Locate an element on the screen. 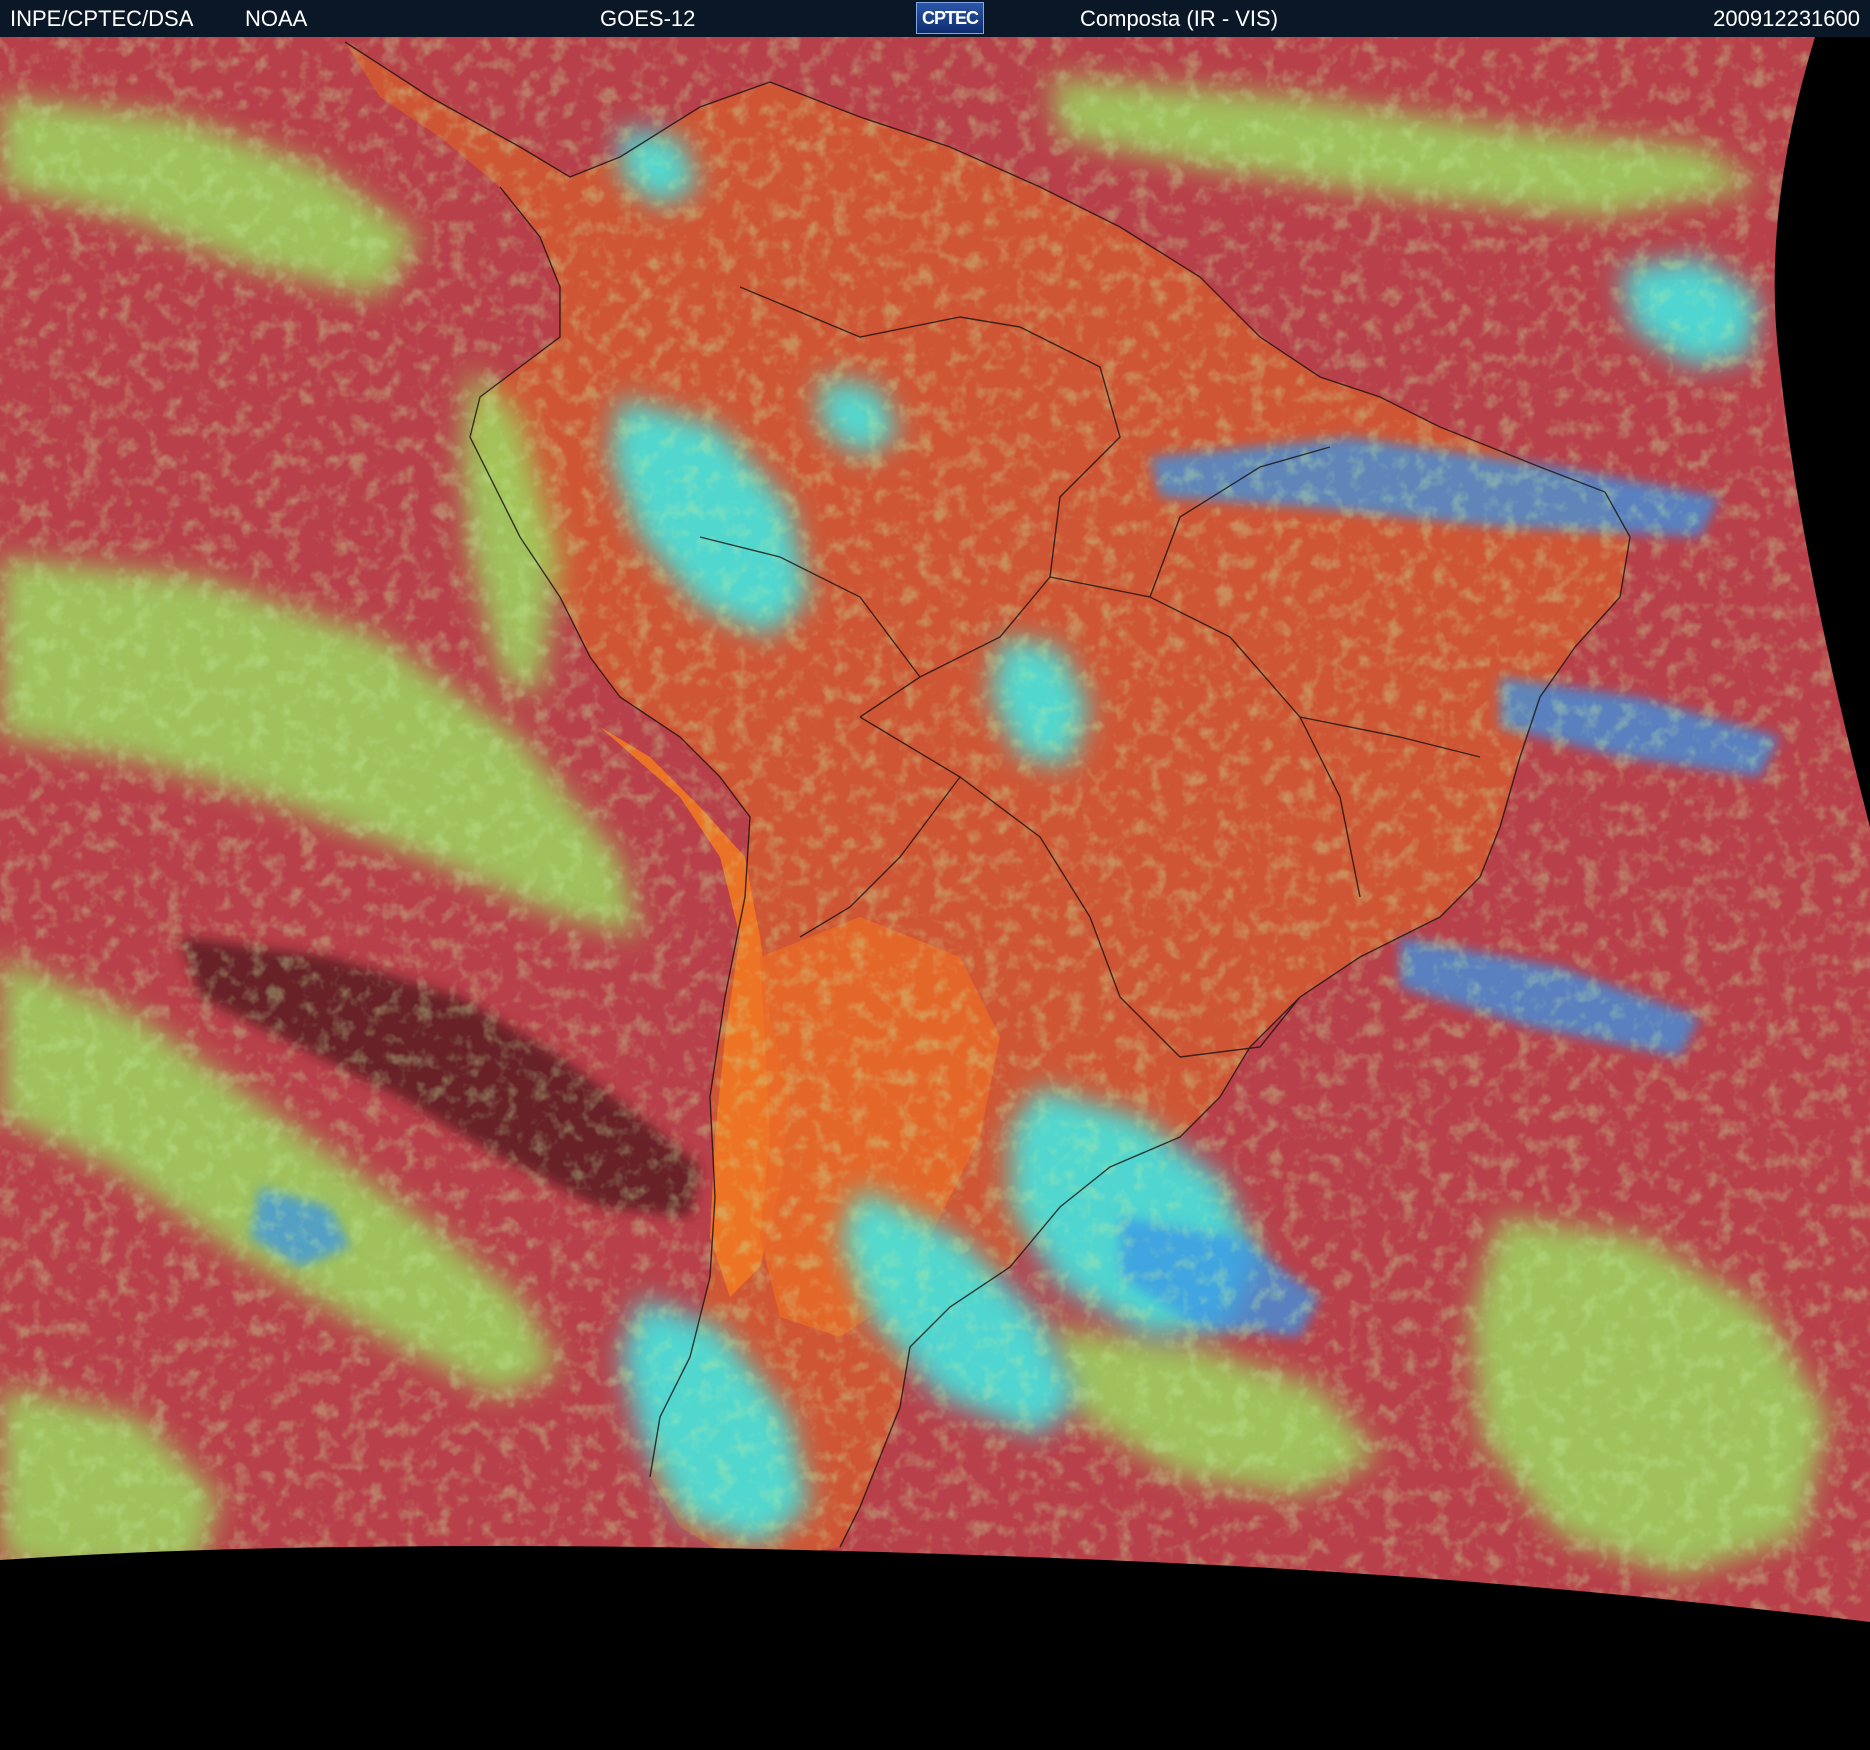  timestamp-label: 200912231600 is located at coordinates (1786, 18).